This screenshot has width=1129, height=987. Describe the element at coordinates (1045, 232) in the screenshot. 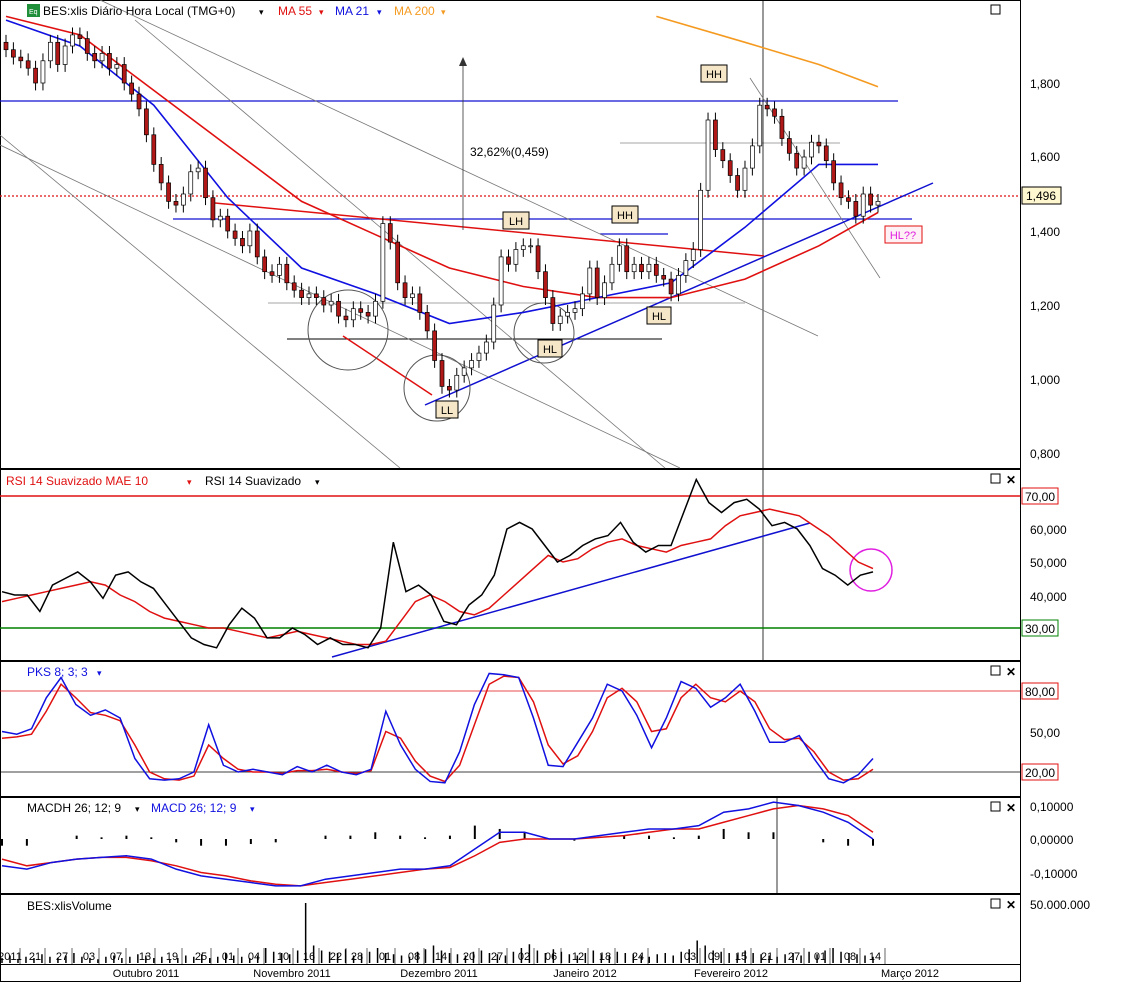

I see `svg-text: 1,400` at that location.